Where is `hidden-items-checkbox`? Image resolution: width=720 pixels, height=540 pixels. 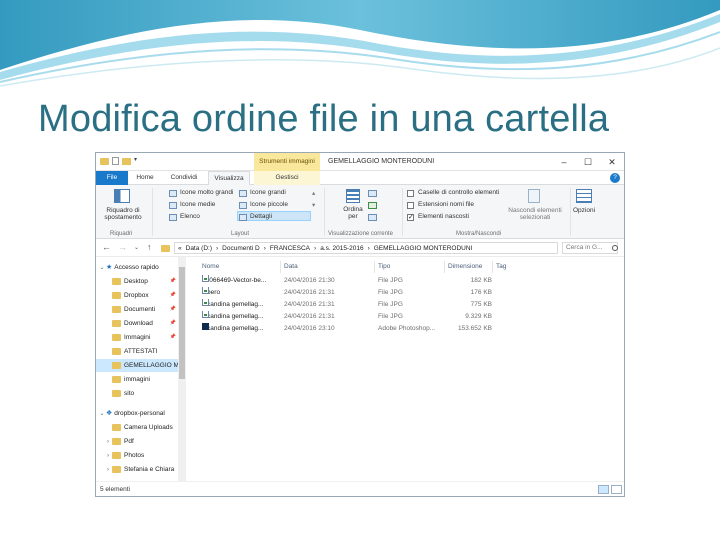 hidden-items-checkbox is located at coordinates (410, 217).